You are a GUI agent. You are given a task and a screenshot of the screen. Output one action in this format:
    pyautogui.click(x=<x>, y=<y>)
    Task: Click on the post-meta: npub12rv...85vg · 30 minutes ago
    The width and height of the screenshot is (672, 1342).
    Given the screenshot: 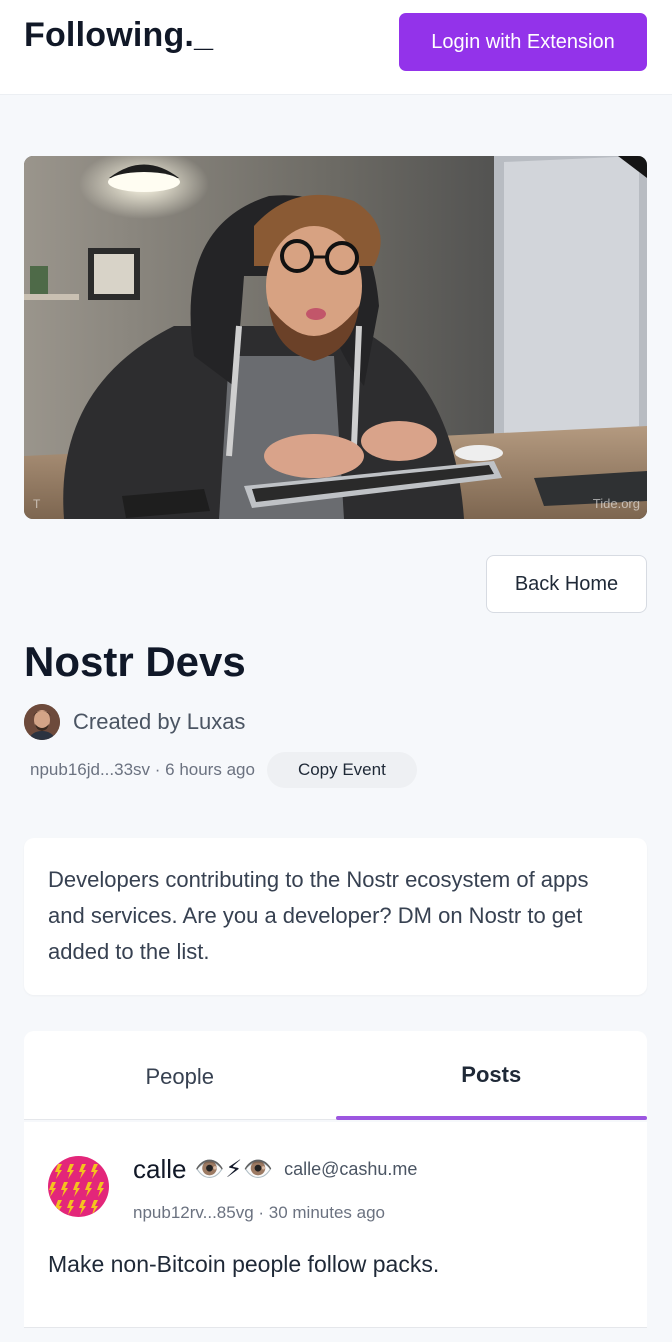 What is the action you would take?
    pyautogui.click(x=259, y=1212)
    